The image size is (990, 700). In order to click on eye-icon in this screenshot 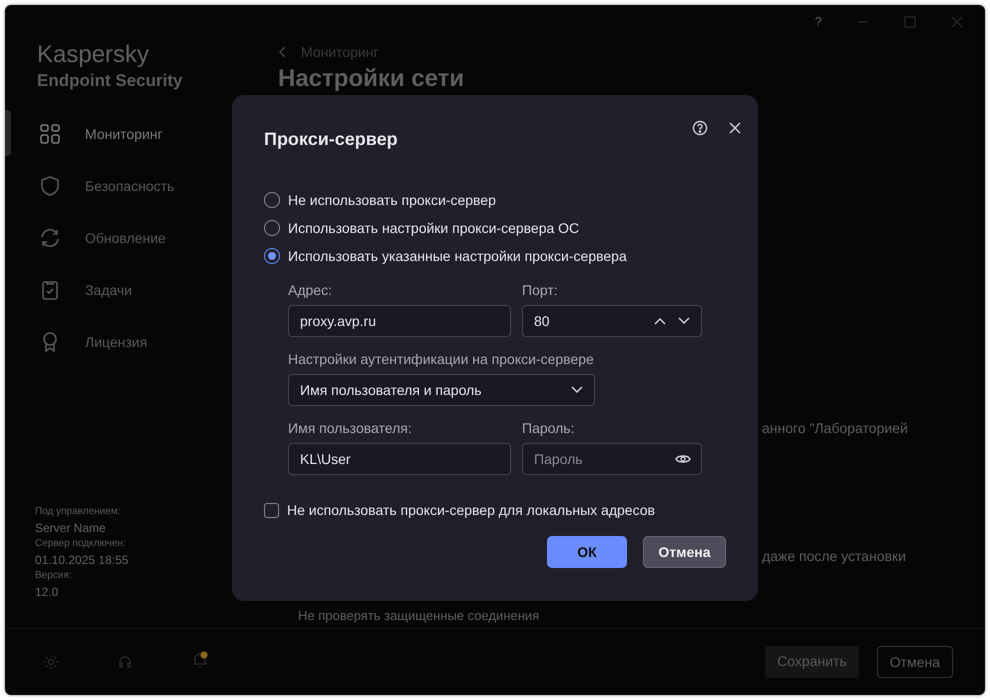, I will do `click(683, 459)`.